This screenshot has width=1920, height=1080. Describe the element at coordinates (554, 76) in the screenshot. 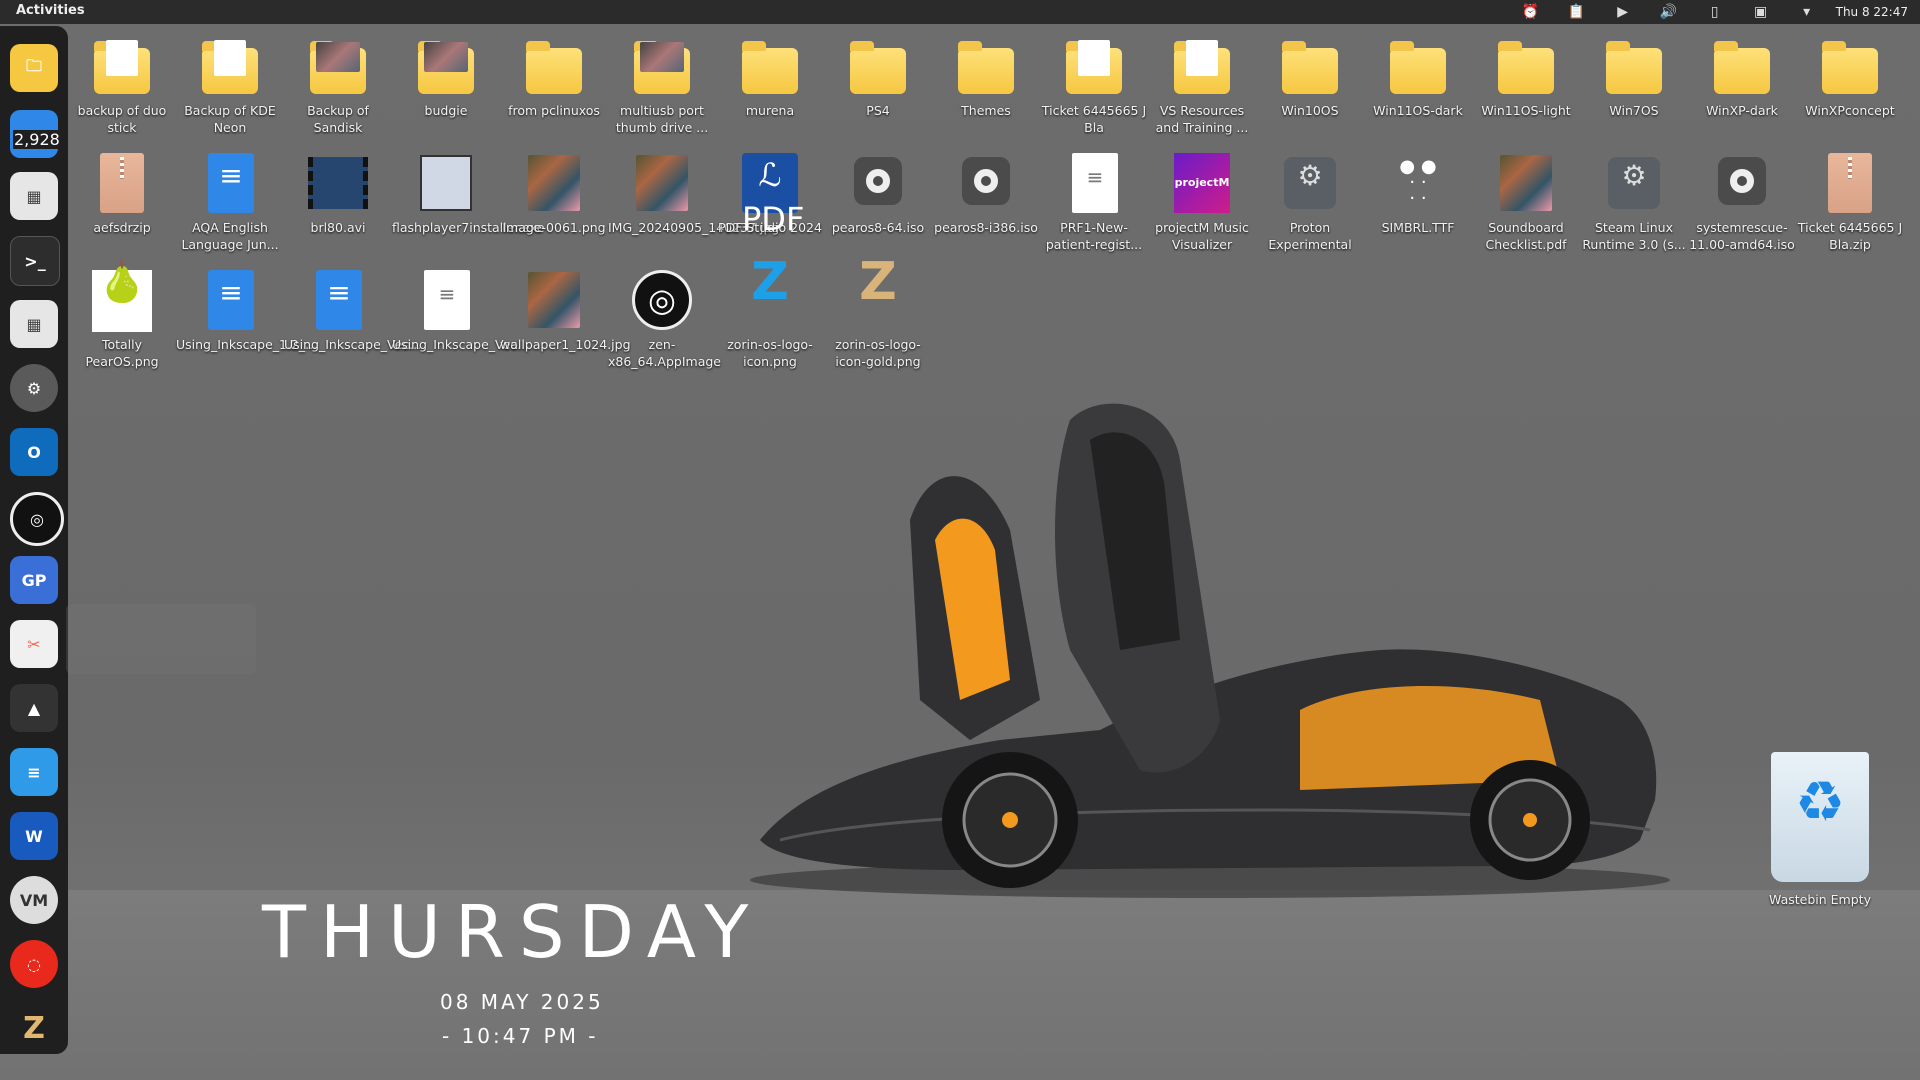

I see `desktop-icon: from pclinuxos` at that location.